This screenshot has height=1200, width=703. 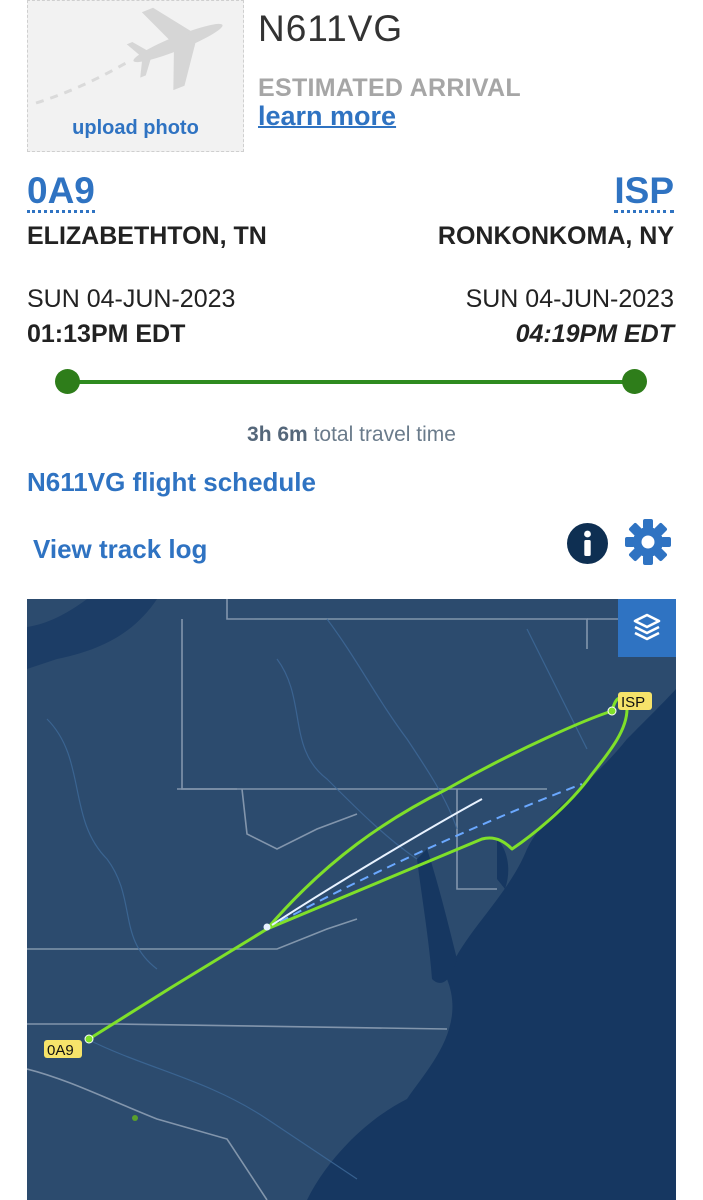 What do you see at coordinates (60, 1050) in the screenshot?
I see `origin-map-label: 0A9` at bounding box center [60, 1050].